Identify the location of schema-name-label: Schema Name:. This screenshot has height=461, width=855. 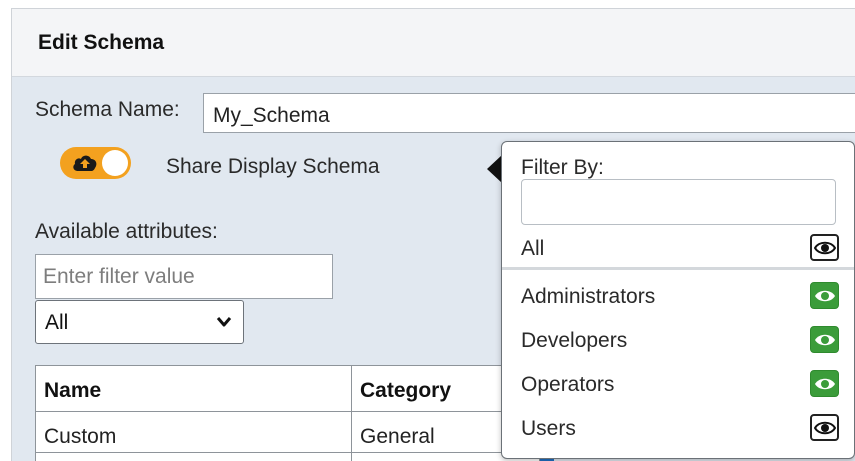
(107, 109).